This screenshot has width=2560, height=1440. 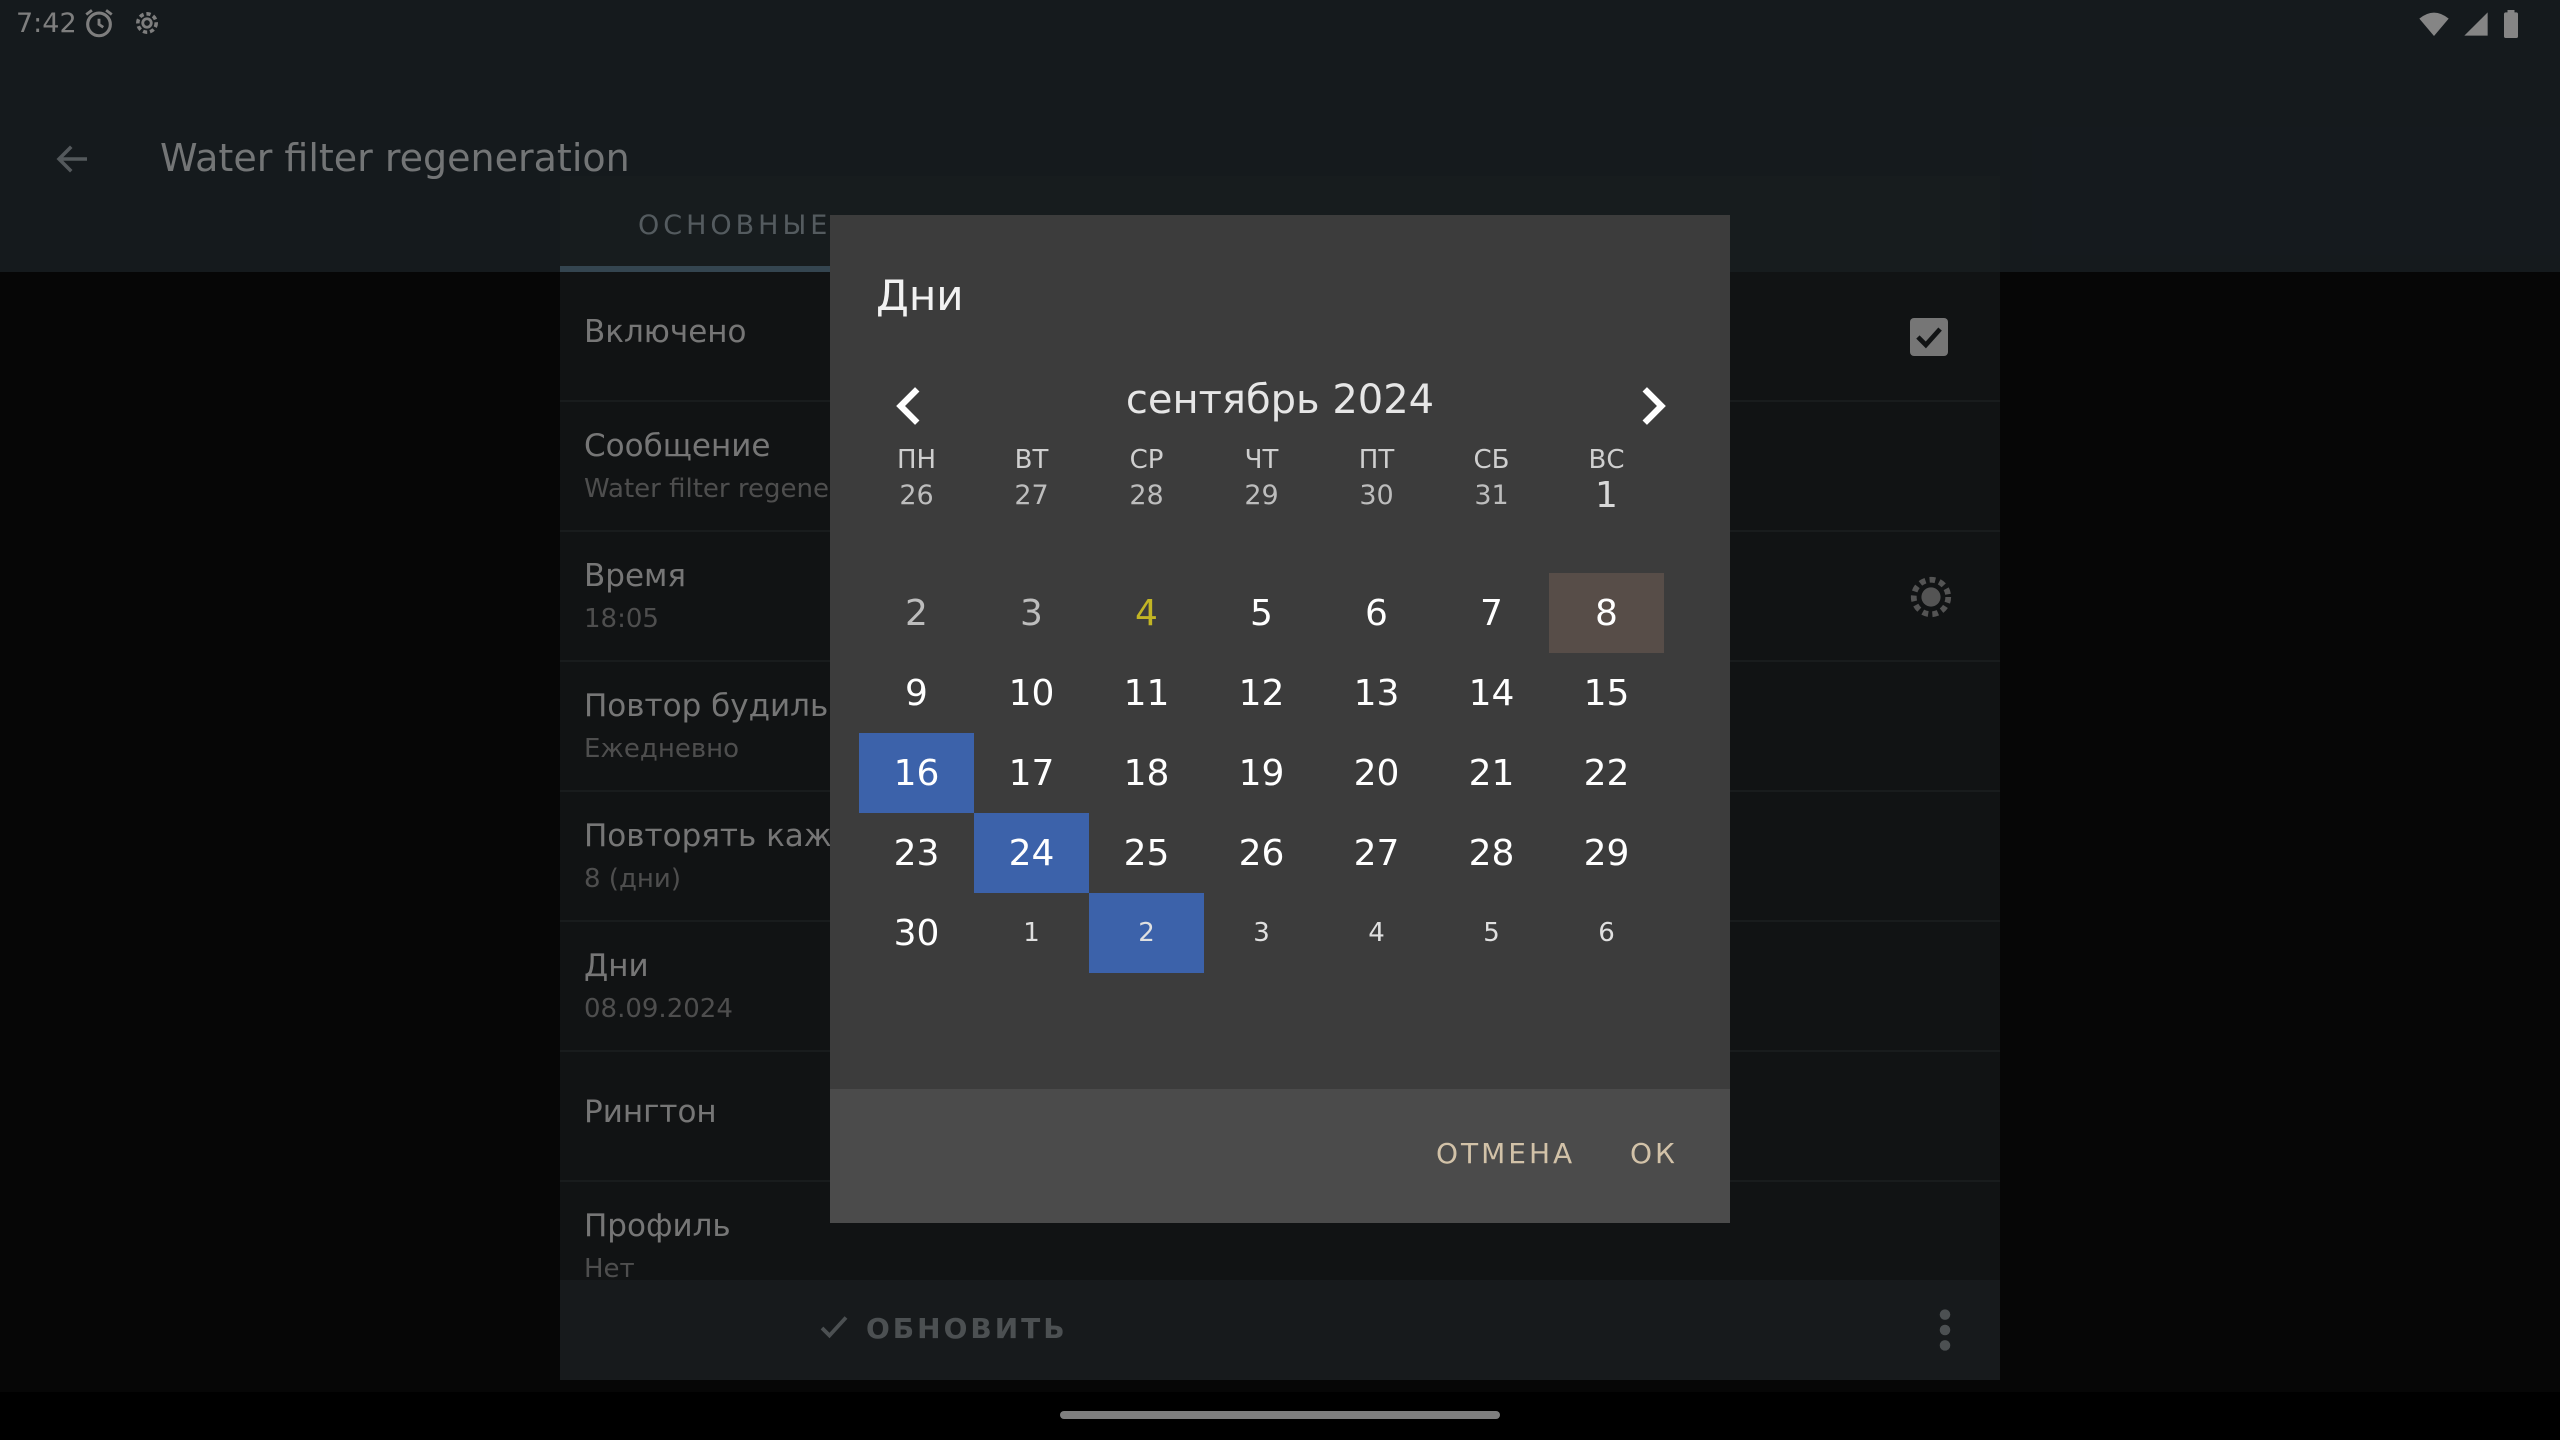 What do you see at coordinates (1280, 400) in the screenshot?
I see `month-year-label: сентябрь 2024` at bounding box center [1280, 400].